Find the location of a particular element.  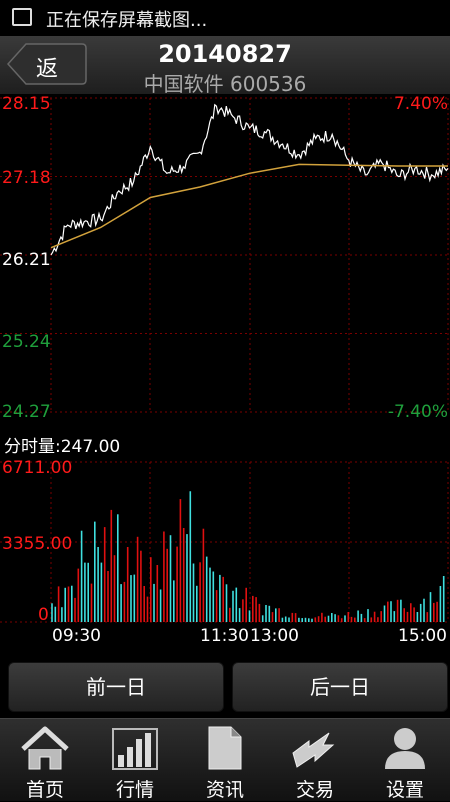

tab-label: 行情 is located at coordinates (134, 790).